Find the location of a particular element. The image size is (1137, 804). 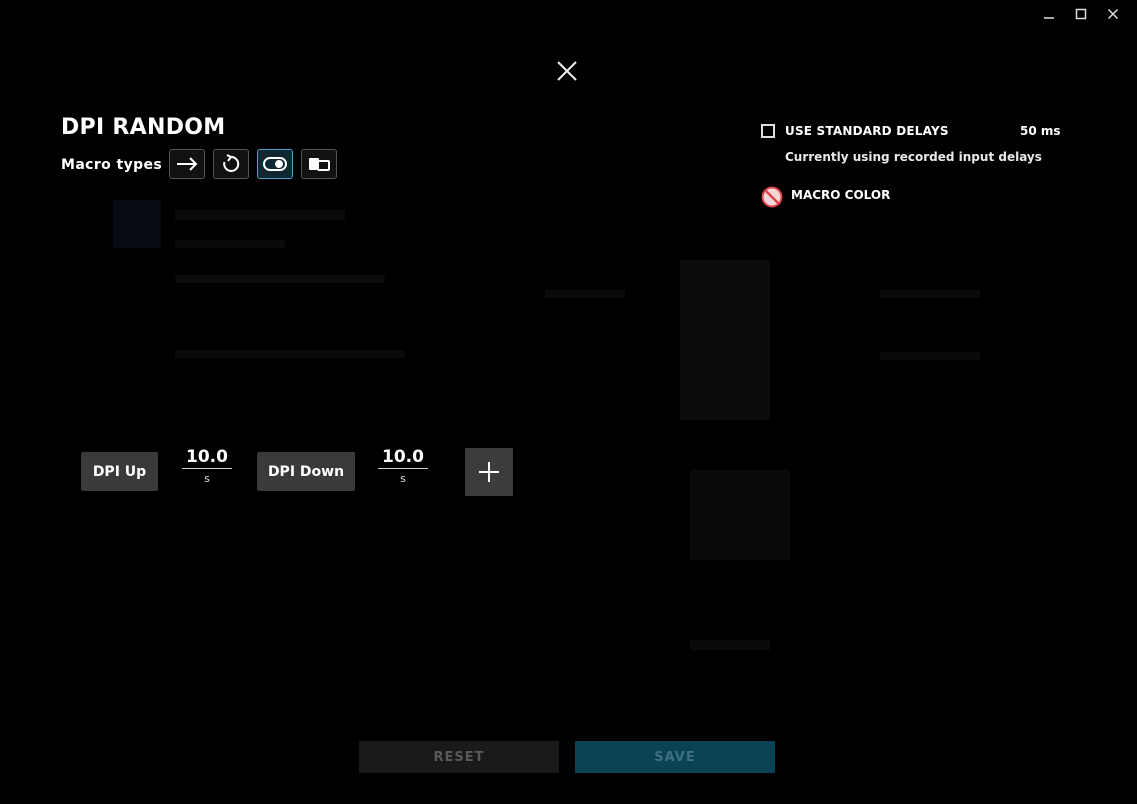

maximize-icon is located at coordinates (1081, 14).